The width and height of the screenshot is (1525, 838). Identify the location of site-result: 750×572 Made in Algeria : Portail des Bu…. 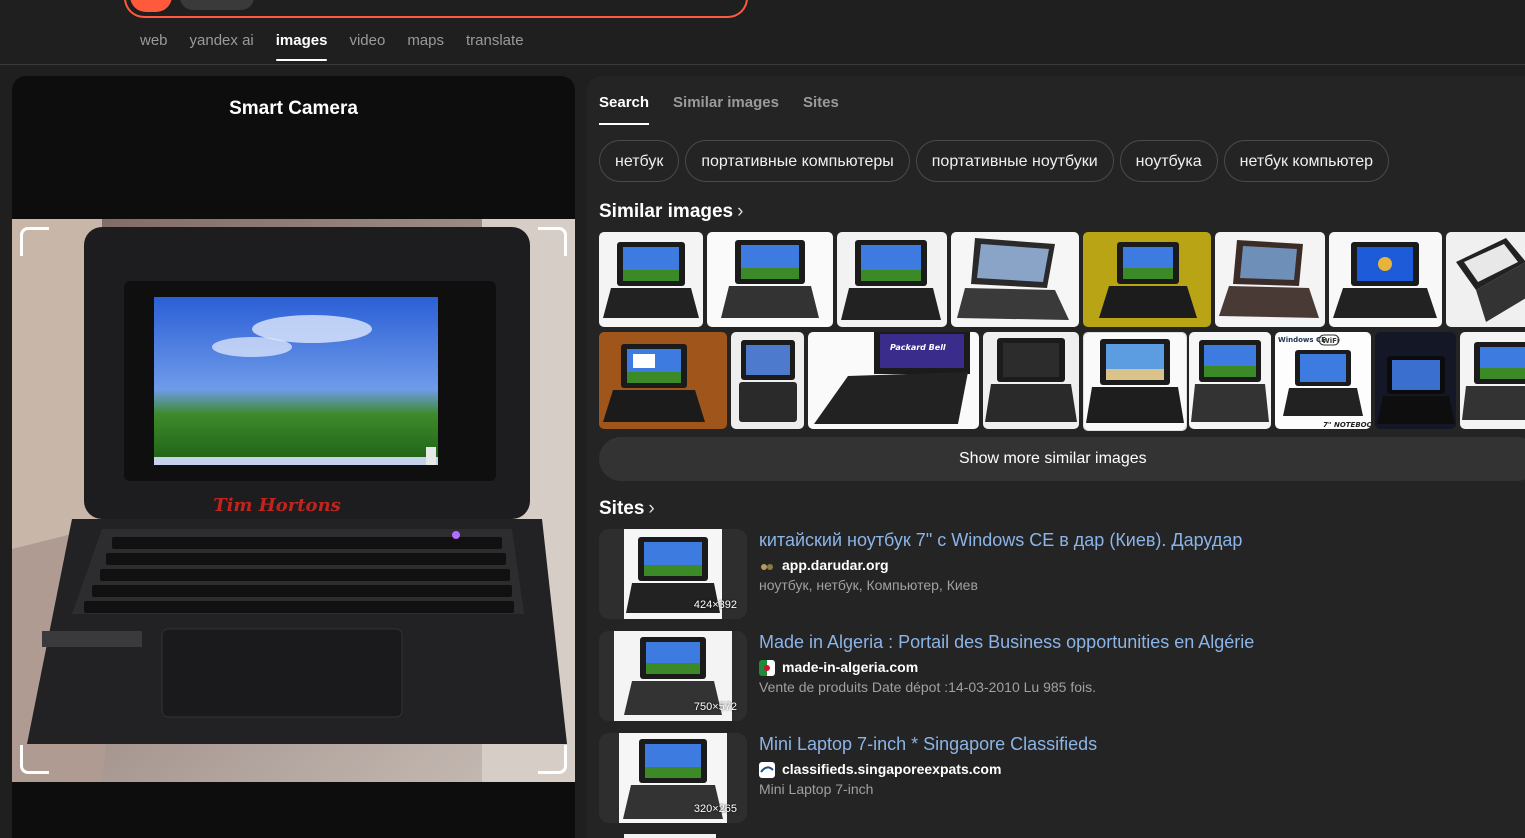
(1059, 676).